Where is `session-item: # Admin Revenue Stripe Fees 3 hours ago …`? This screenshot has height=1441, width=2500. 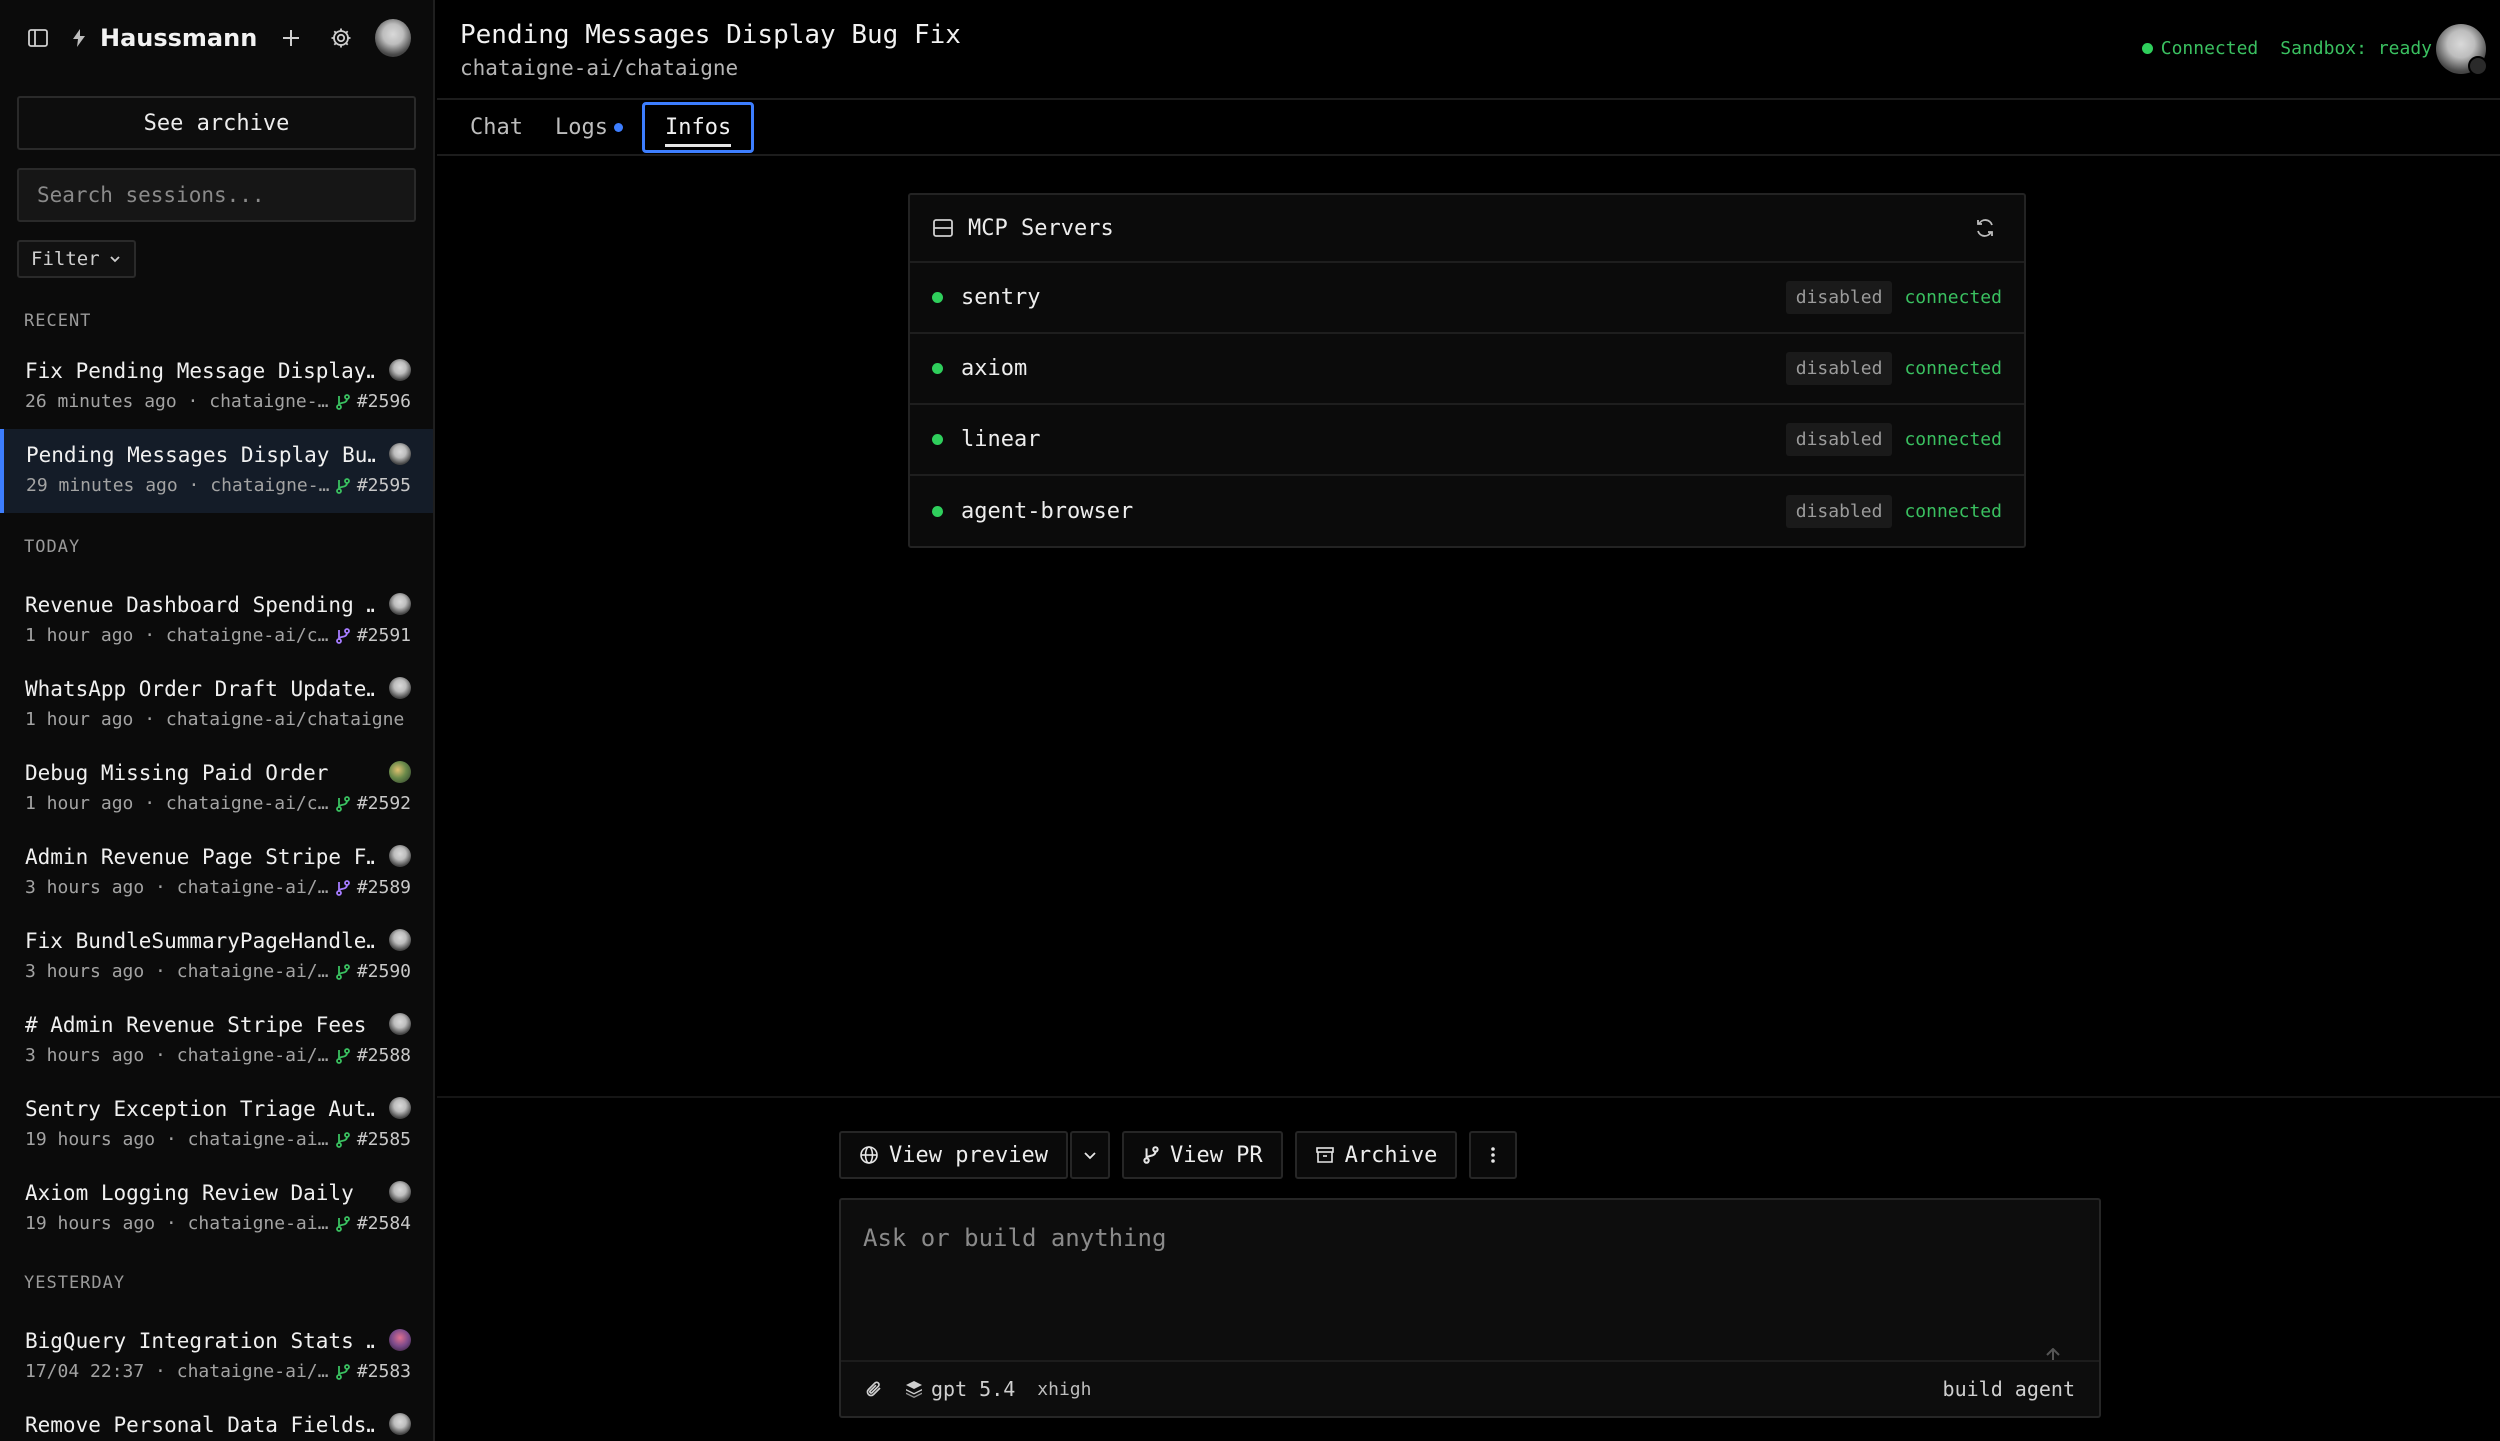
session-item: # Admin Revenue Stripe Fees 3 hours ago … is located at coordinates (216, 1041).